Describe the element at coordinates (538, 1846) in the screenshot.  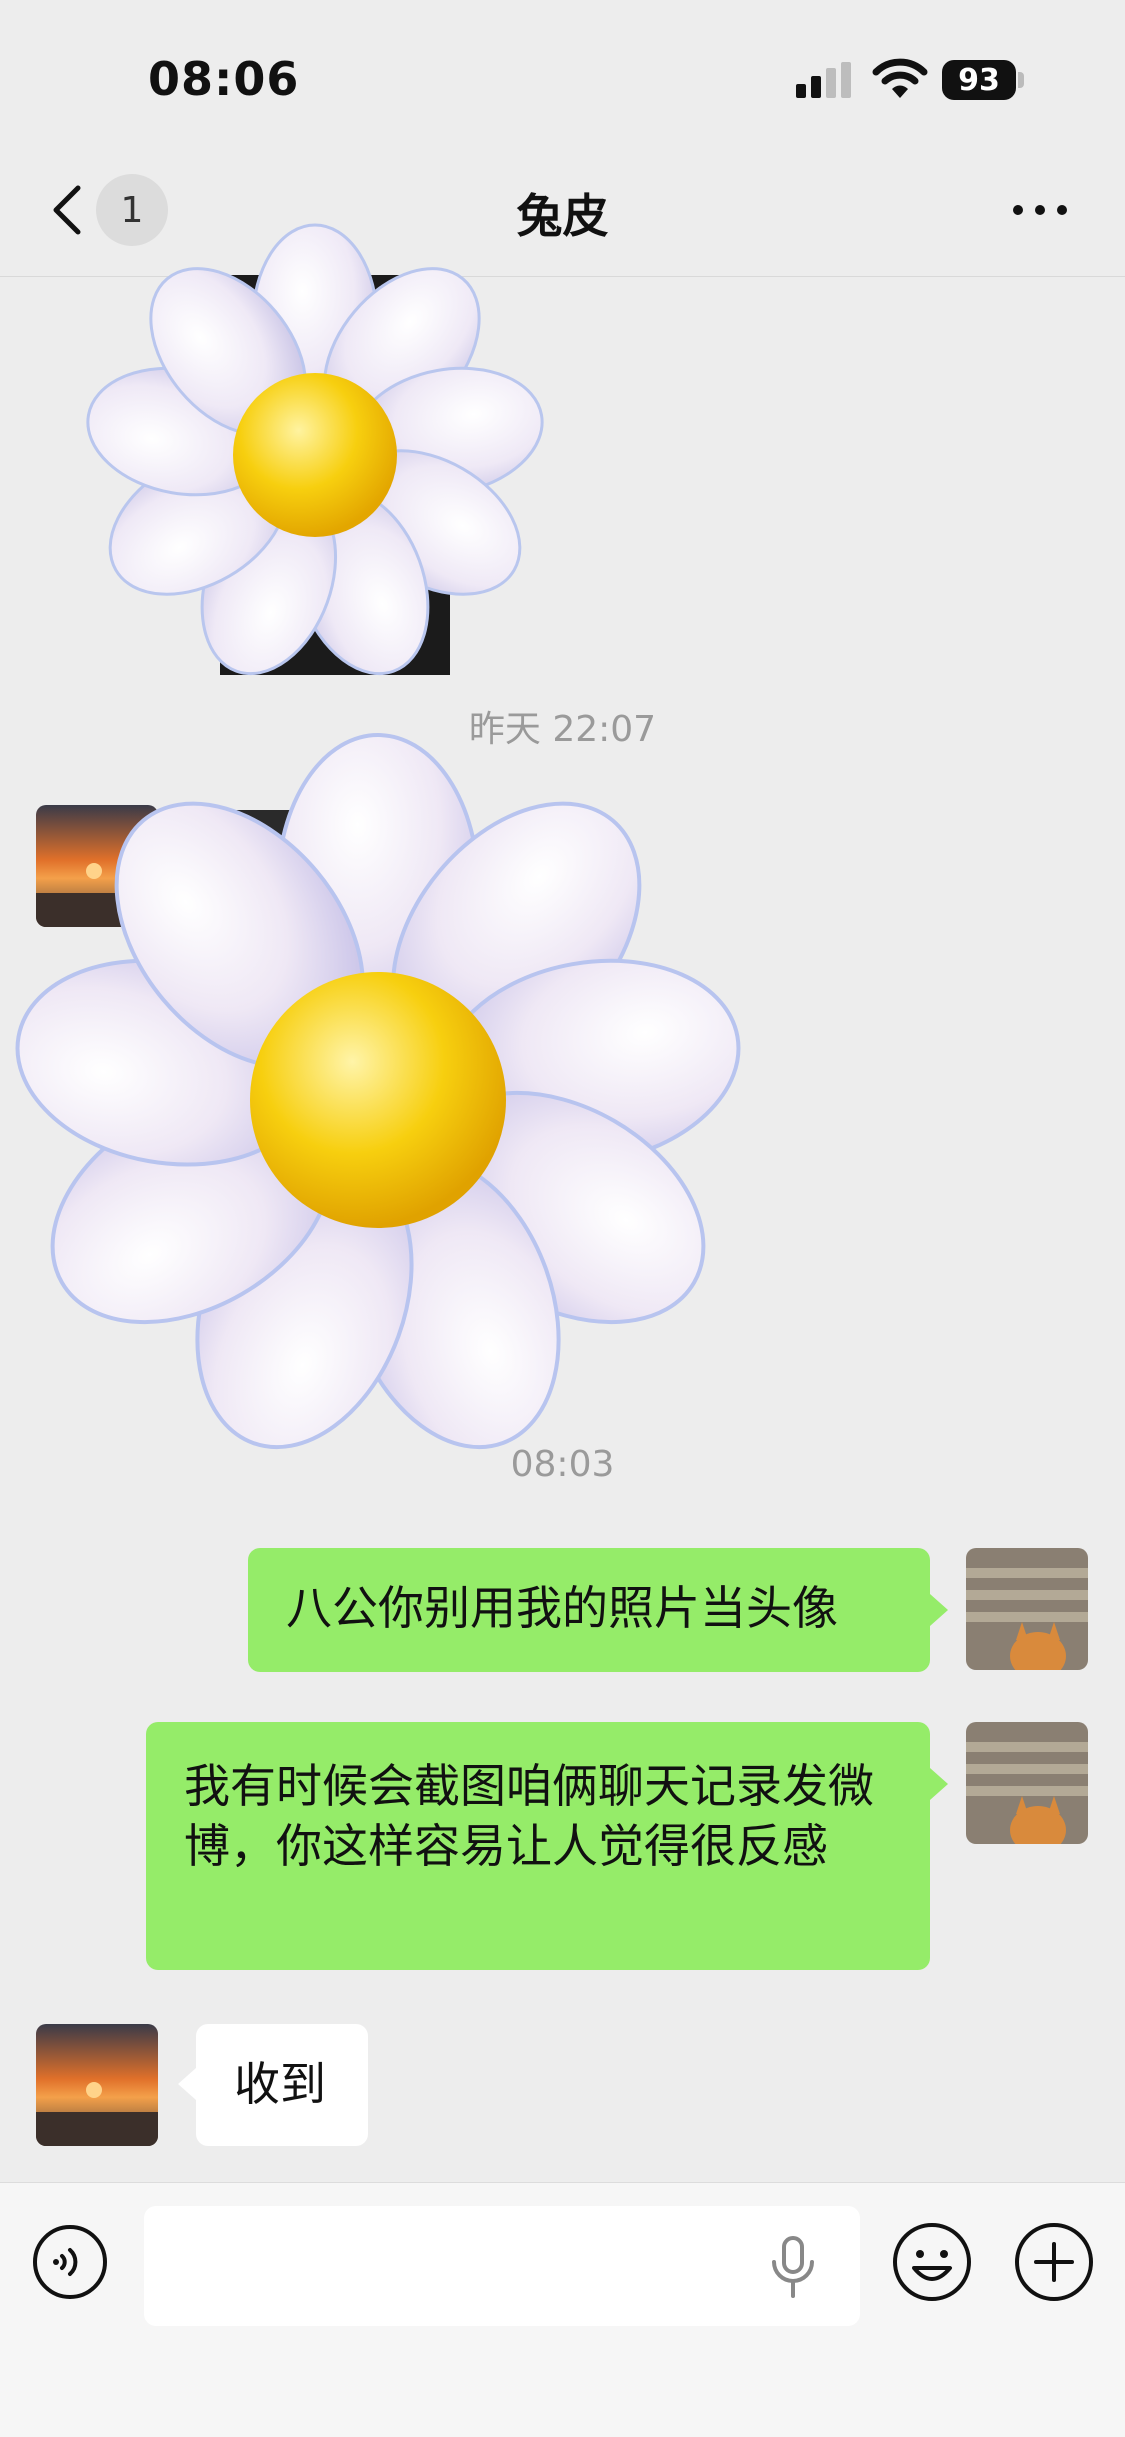
I see `outgoing-message: 我有时候会截图咱俩聊天记录发微博，你这样容易让人觉得很反感` at that location.